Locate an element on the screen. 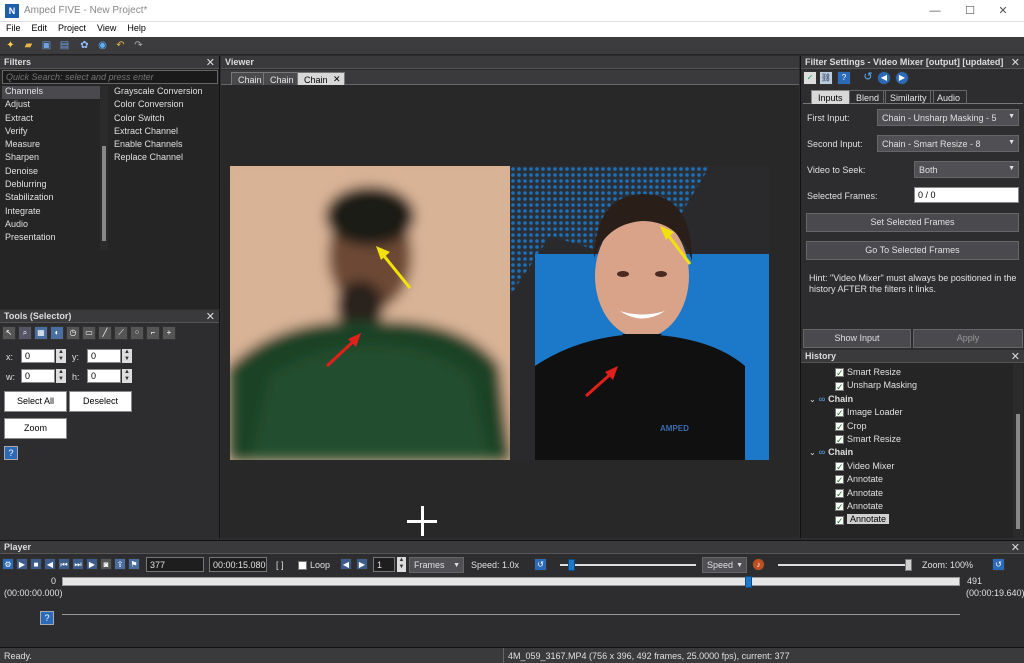  history-filter-item: ✓ Video Mixer is located at coordinates (864, 466).